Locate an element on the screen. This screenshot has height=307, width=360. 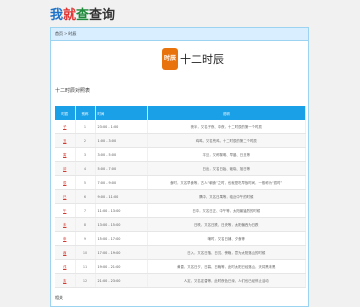
row-seq: 11 is located at coordinates (85, 266).